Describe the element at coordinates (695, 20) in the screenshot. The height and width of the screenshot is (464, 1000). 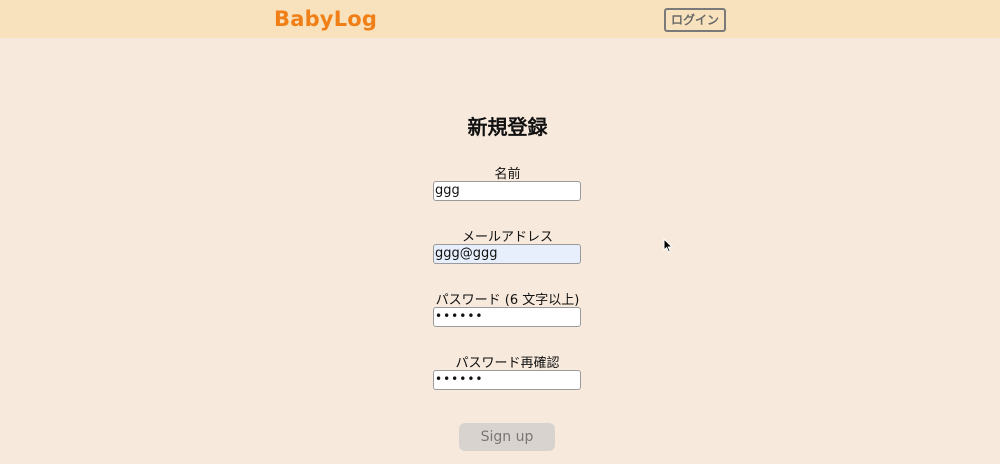
I see `login-button: ログイン` at that location.